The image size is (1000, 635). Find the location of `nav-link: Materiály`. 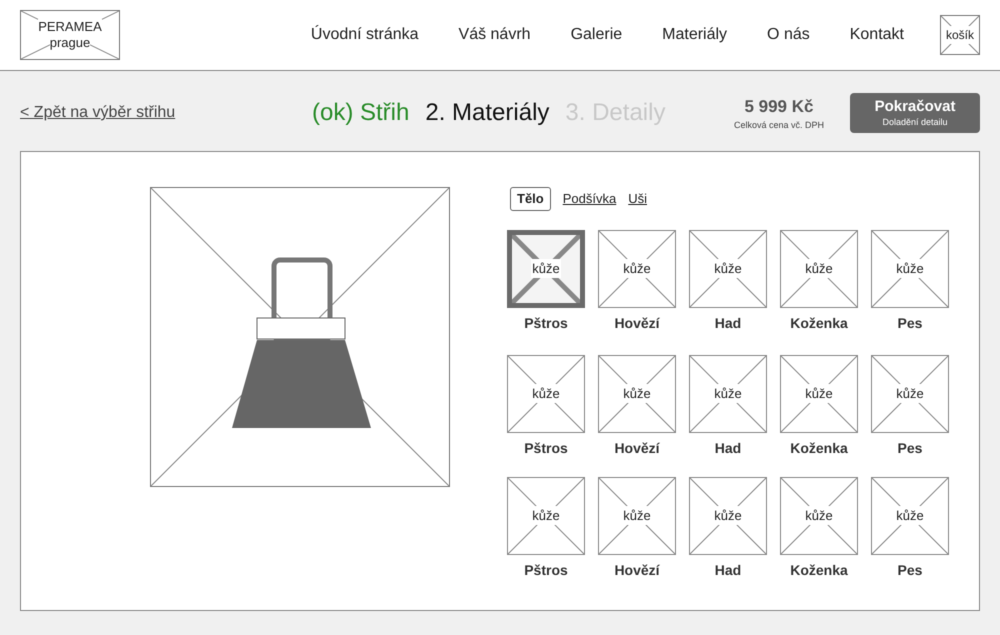

nav-link: Materiály is located at coordinates (695, 35).